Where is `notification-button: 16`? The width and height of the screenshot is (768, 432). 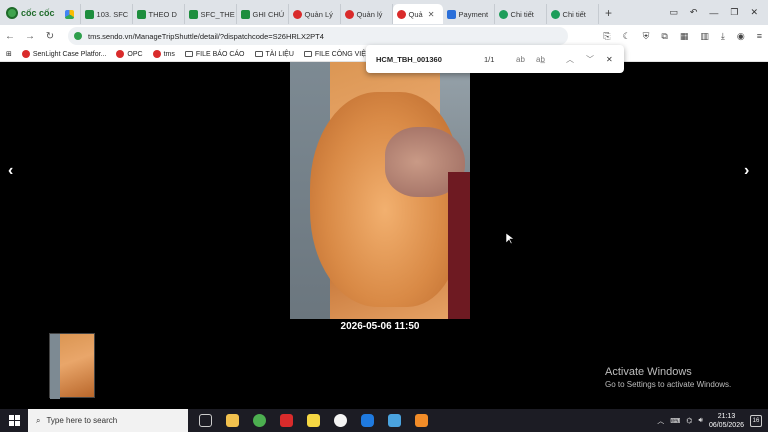
notification-button: 16 is located at coordinates (756, 420).